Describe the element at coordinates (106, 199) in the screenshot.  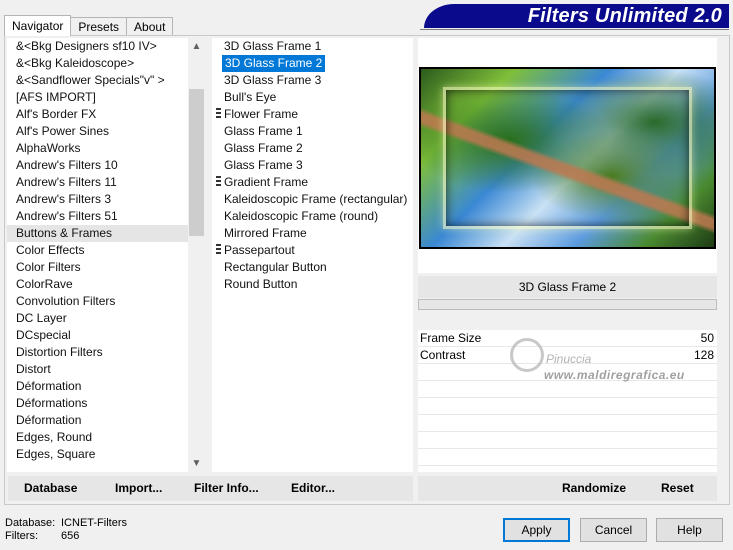
I see `category-item: Andrew's Filters 3` at that location.